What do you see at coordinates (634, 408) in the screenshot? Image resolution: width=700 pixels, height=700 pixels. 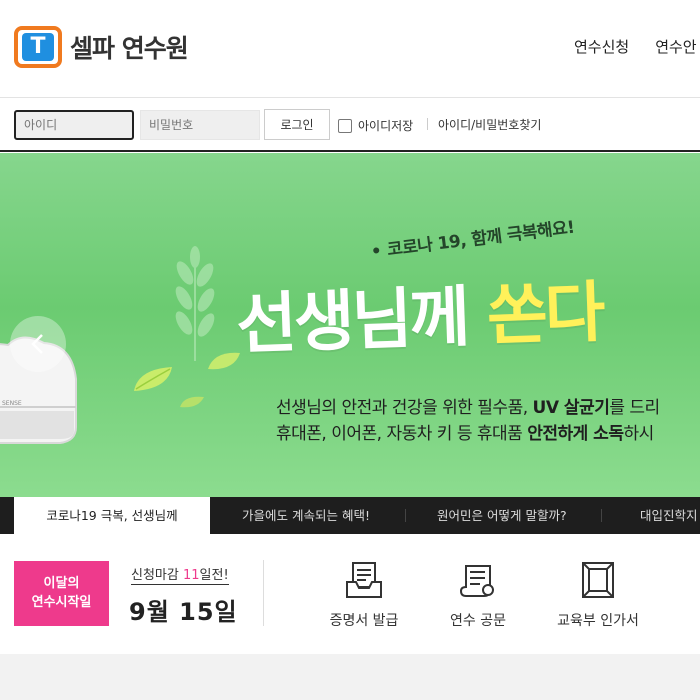 I see `hero-desc-text: 를 드리` at bounding box center [634, 408].